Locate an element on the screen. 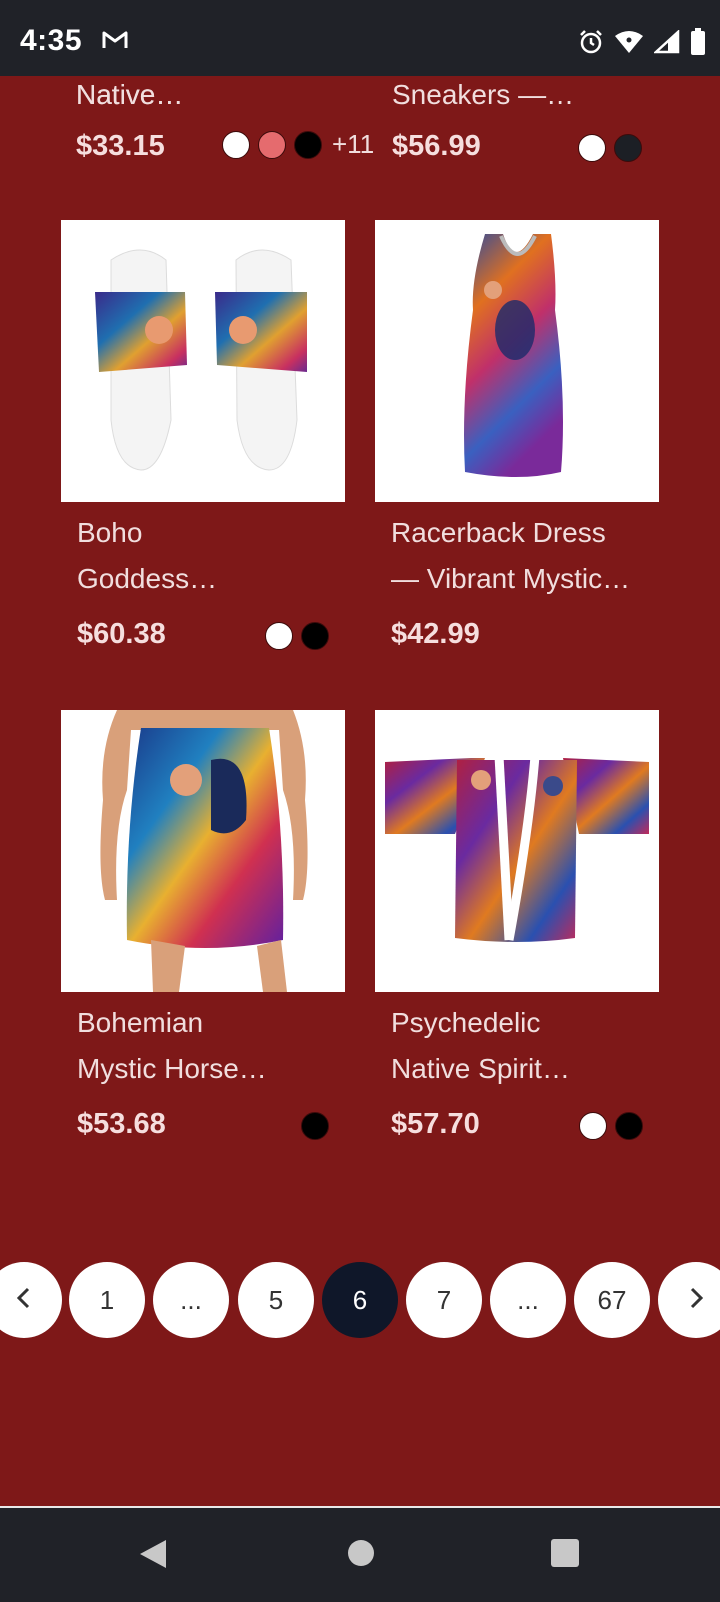 This screenshot has width=720, height=1602. status-bar: 4:35 is located at coordinates (360, 38).